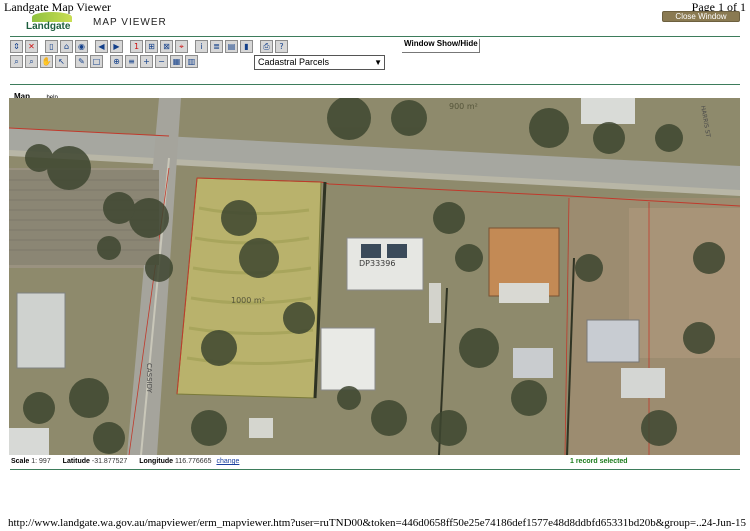  What do you see at coordinates (16, 46) in the screenshot?
I see `refresh-icon: ⇕` at bounding box center [16, 46].